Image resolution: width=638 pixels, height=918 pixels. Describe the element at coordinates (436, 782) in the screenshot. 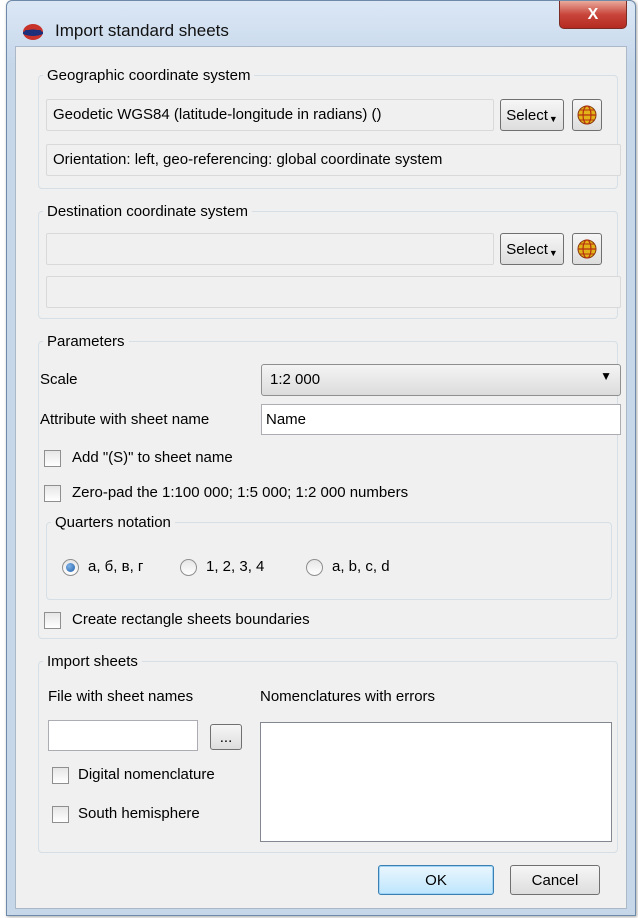

I see `nomenclatures-errors-list` at that location.